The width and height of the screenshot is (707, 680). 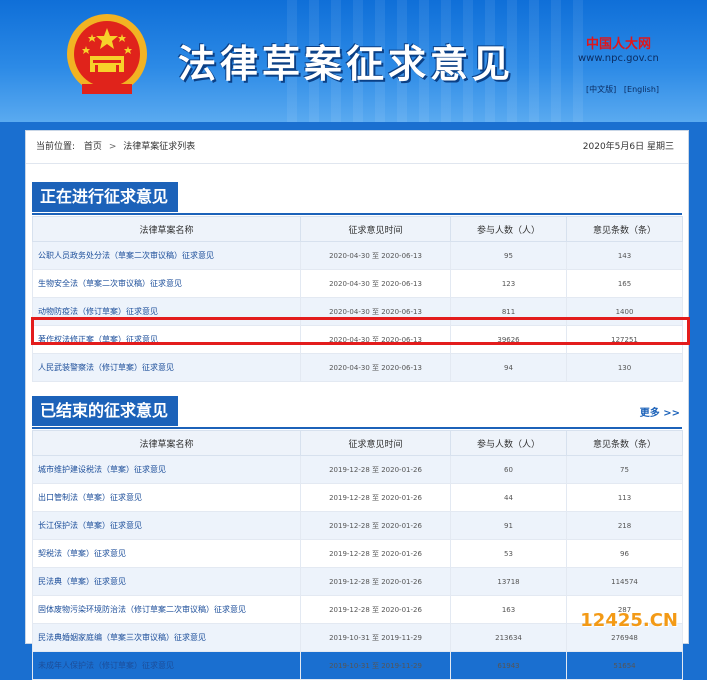 I want to click on participants-cell: 811, so click(x=508, y=311).